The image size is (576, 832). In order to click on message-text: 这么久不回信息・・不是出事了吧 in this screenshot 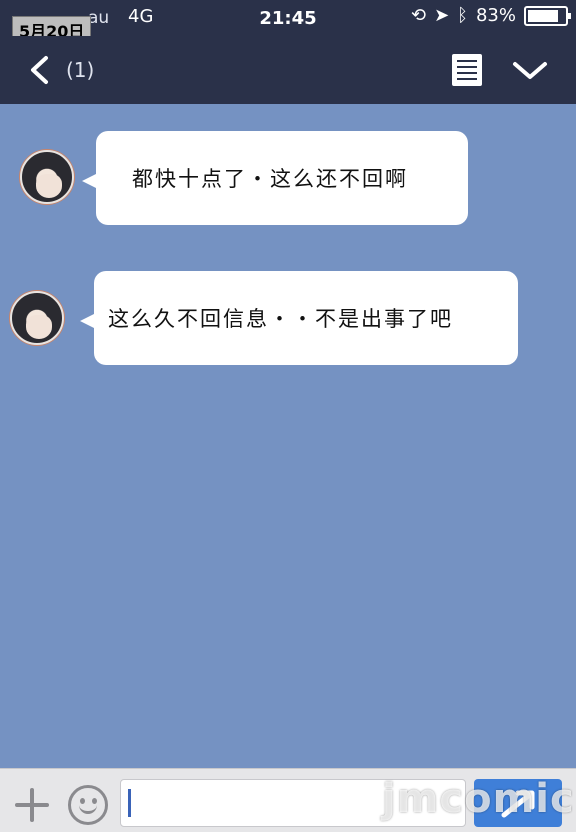, I will do `click(280, 319)`.